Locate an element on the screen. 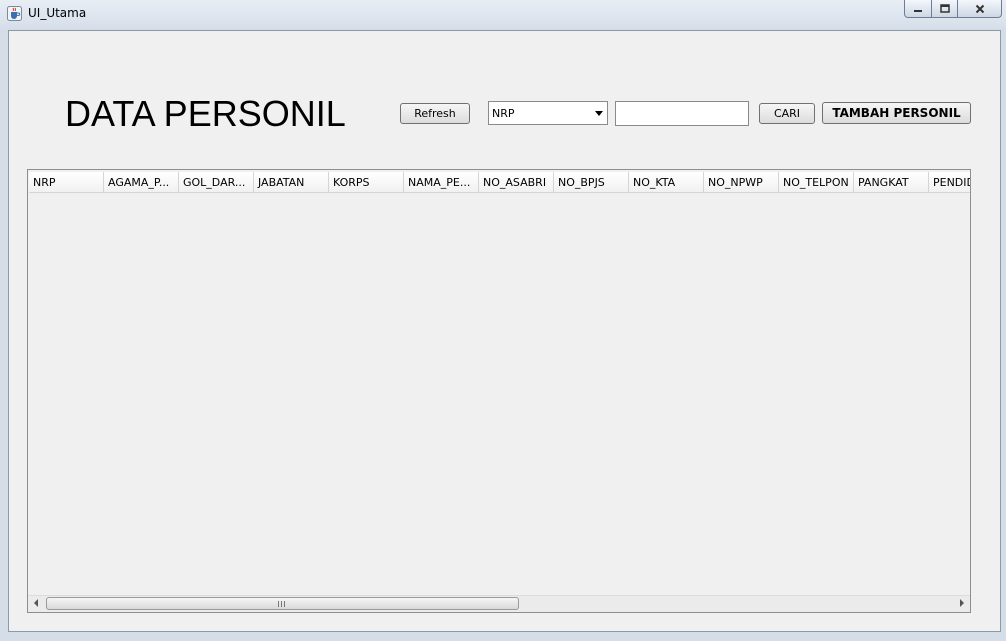 The height and width of the screenshot is (641, 1006). minimize-icon is located at coordinates (918, 10).